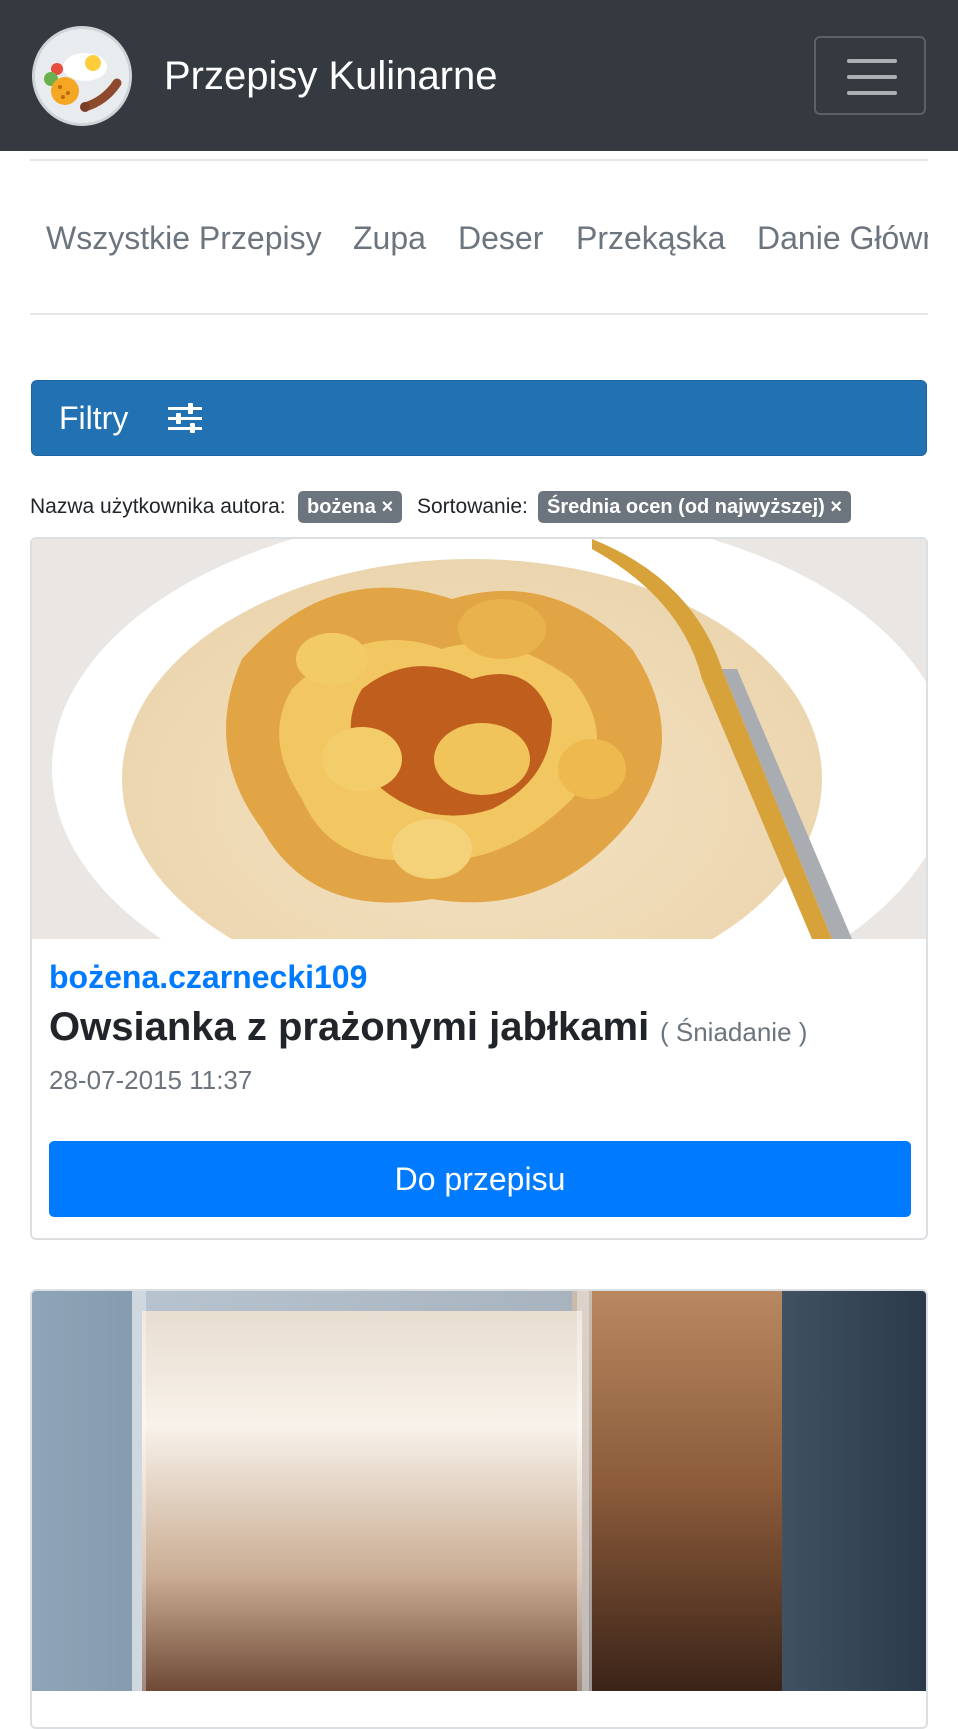 Image resolution: width=958 pixels, height=1729 pixels. I want to click on recipe-author-link: bożena.czarnecki109, so click(208, 977).